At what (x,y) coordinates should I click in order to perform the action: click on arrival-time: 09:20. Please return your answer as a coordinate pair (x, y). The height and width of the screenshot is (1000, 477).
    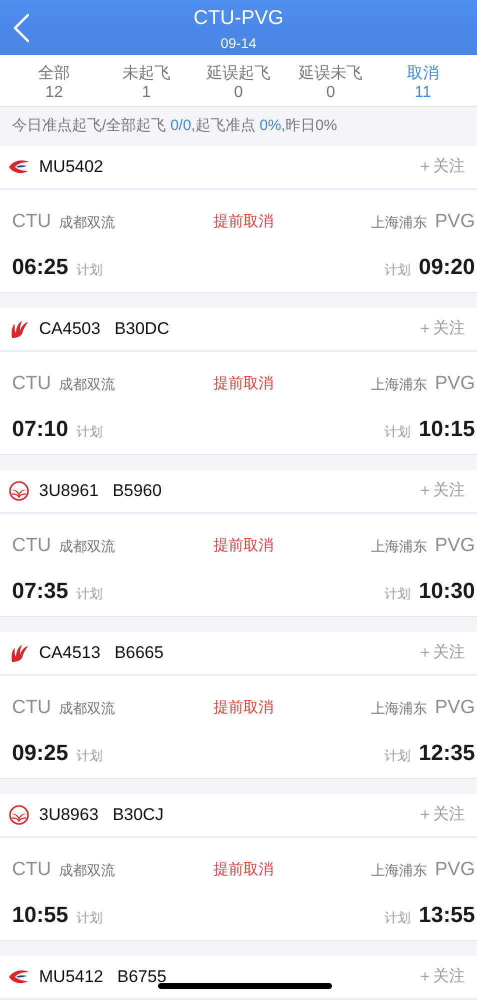
    Looking at the image, I should click on (446, 266).